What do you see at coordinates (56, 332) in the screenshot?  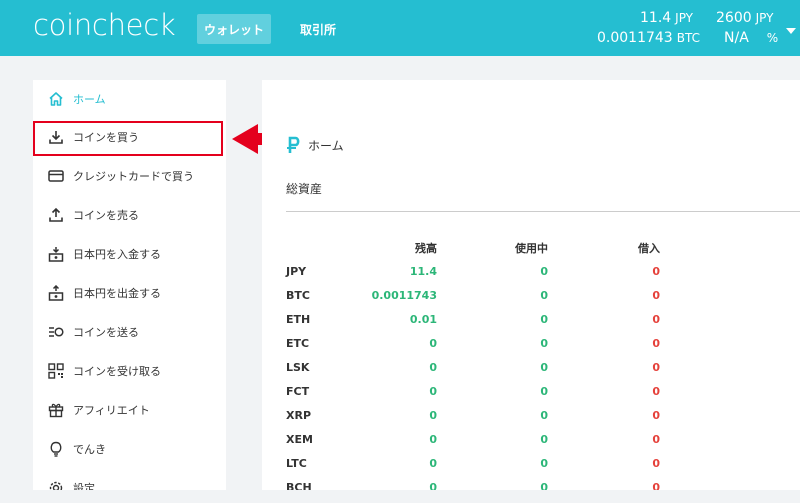 I see `send-icon` at bounding box center [56, 332].